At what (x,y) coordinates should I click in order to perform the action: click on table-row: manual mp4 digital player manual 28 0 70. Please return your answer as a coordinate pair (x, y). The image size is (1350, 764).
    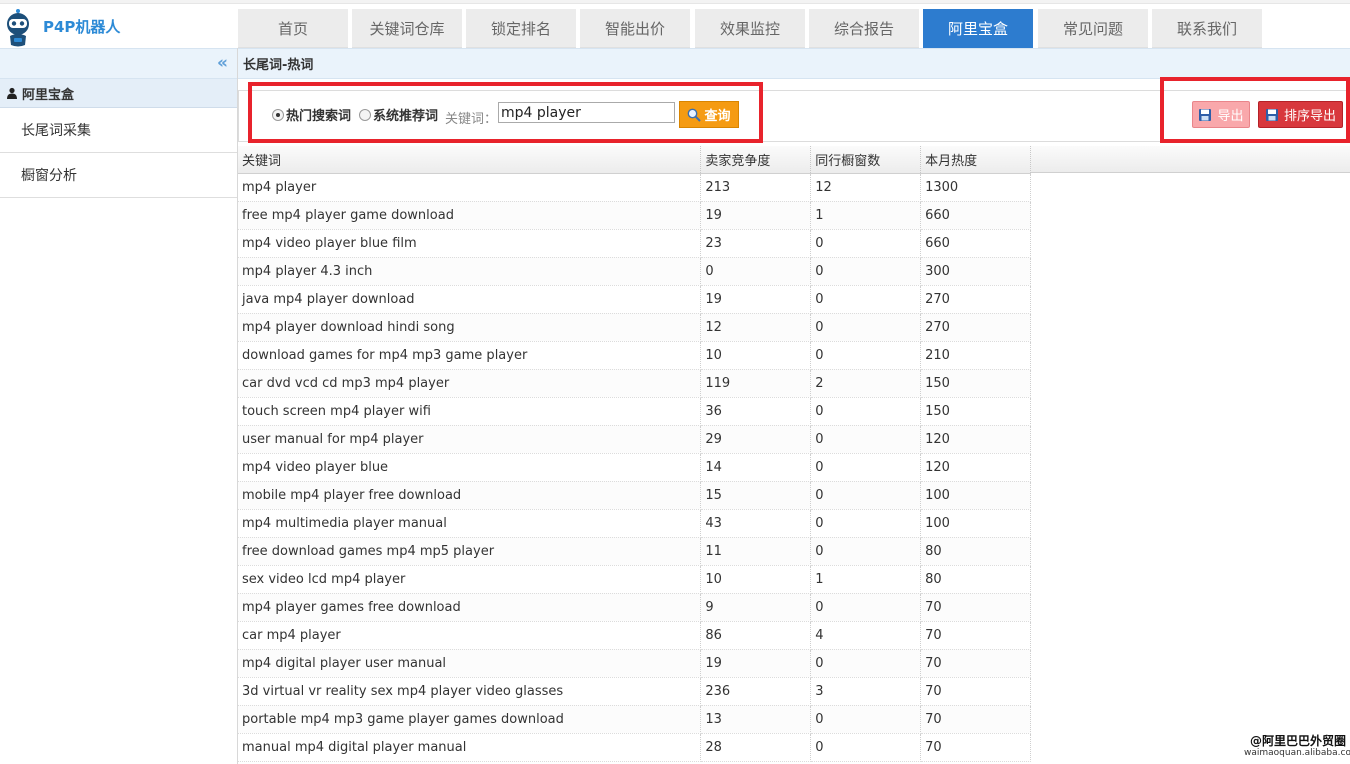
    Looking at the image, I should click on (634, 747).